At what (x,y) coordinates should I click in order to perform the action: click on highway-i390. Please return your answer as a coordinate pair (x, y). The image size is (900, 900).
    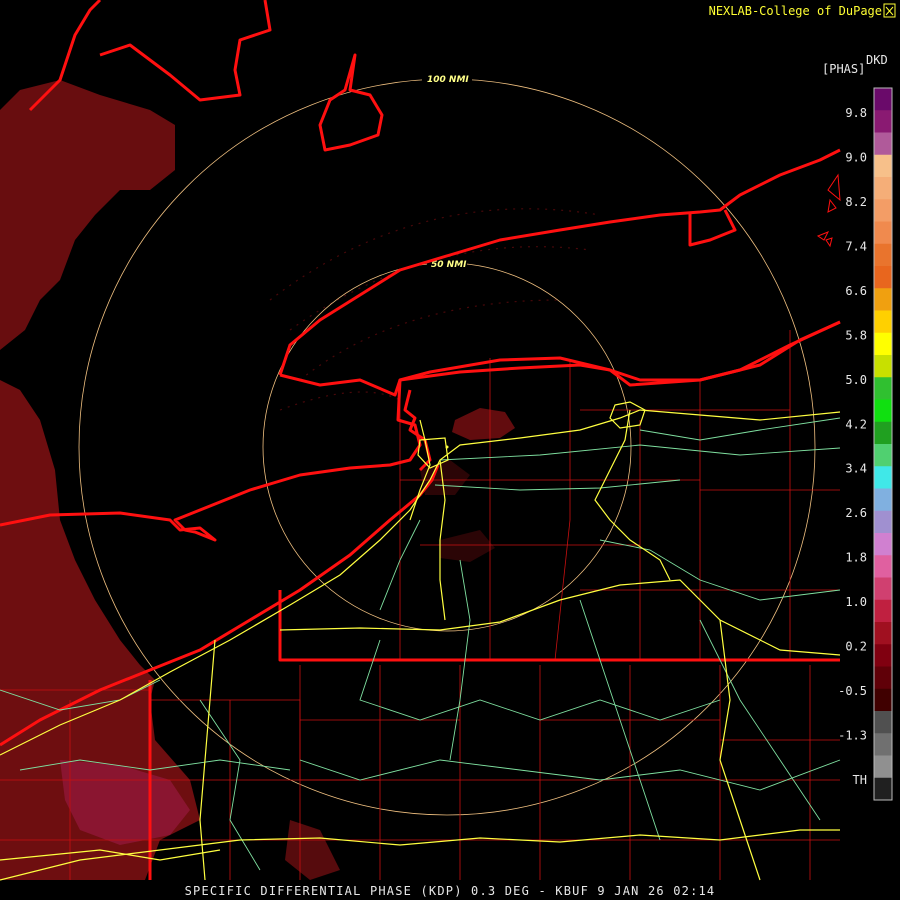
    Looking at the image, I should click on (632, 495).